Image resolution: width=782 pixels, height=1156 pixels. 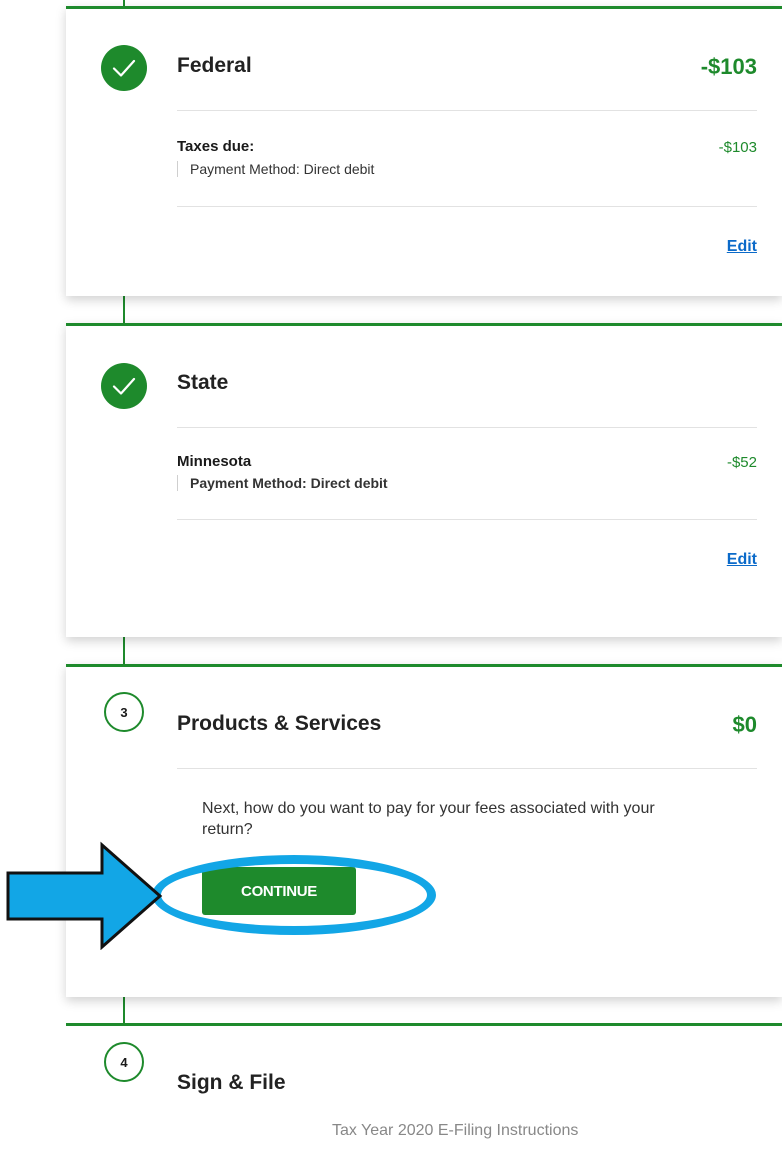 I want to click on step-number-4: 4, so click(x=124, y=1062).